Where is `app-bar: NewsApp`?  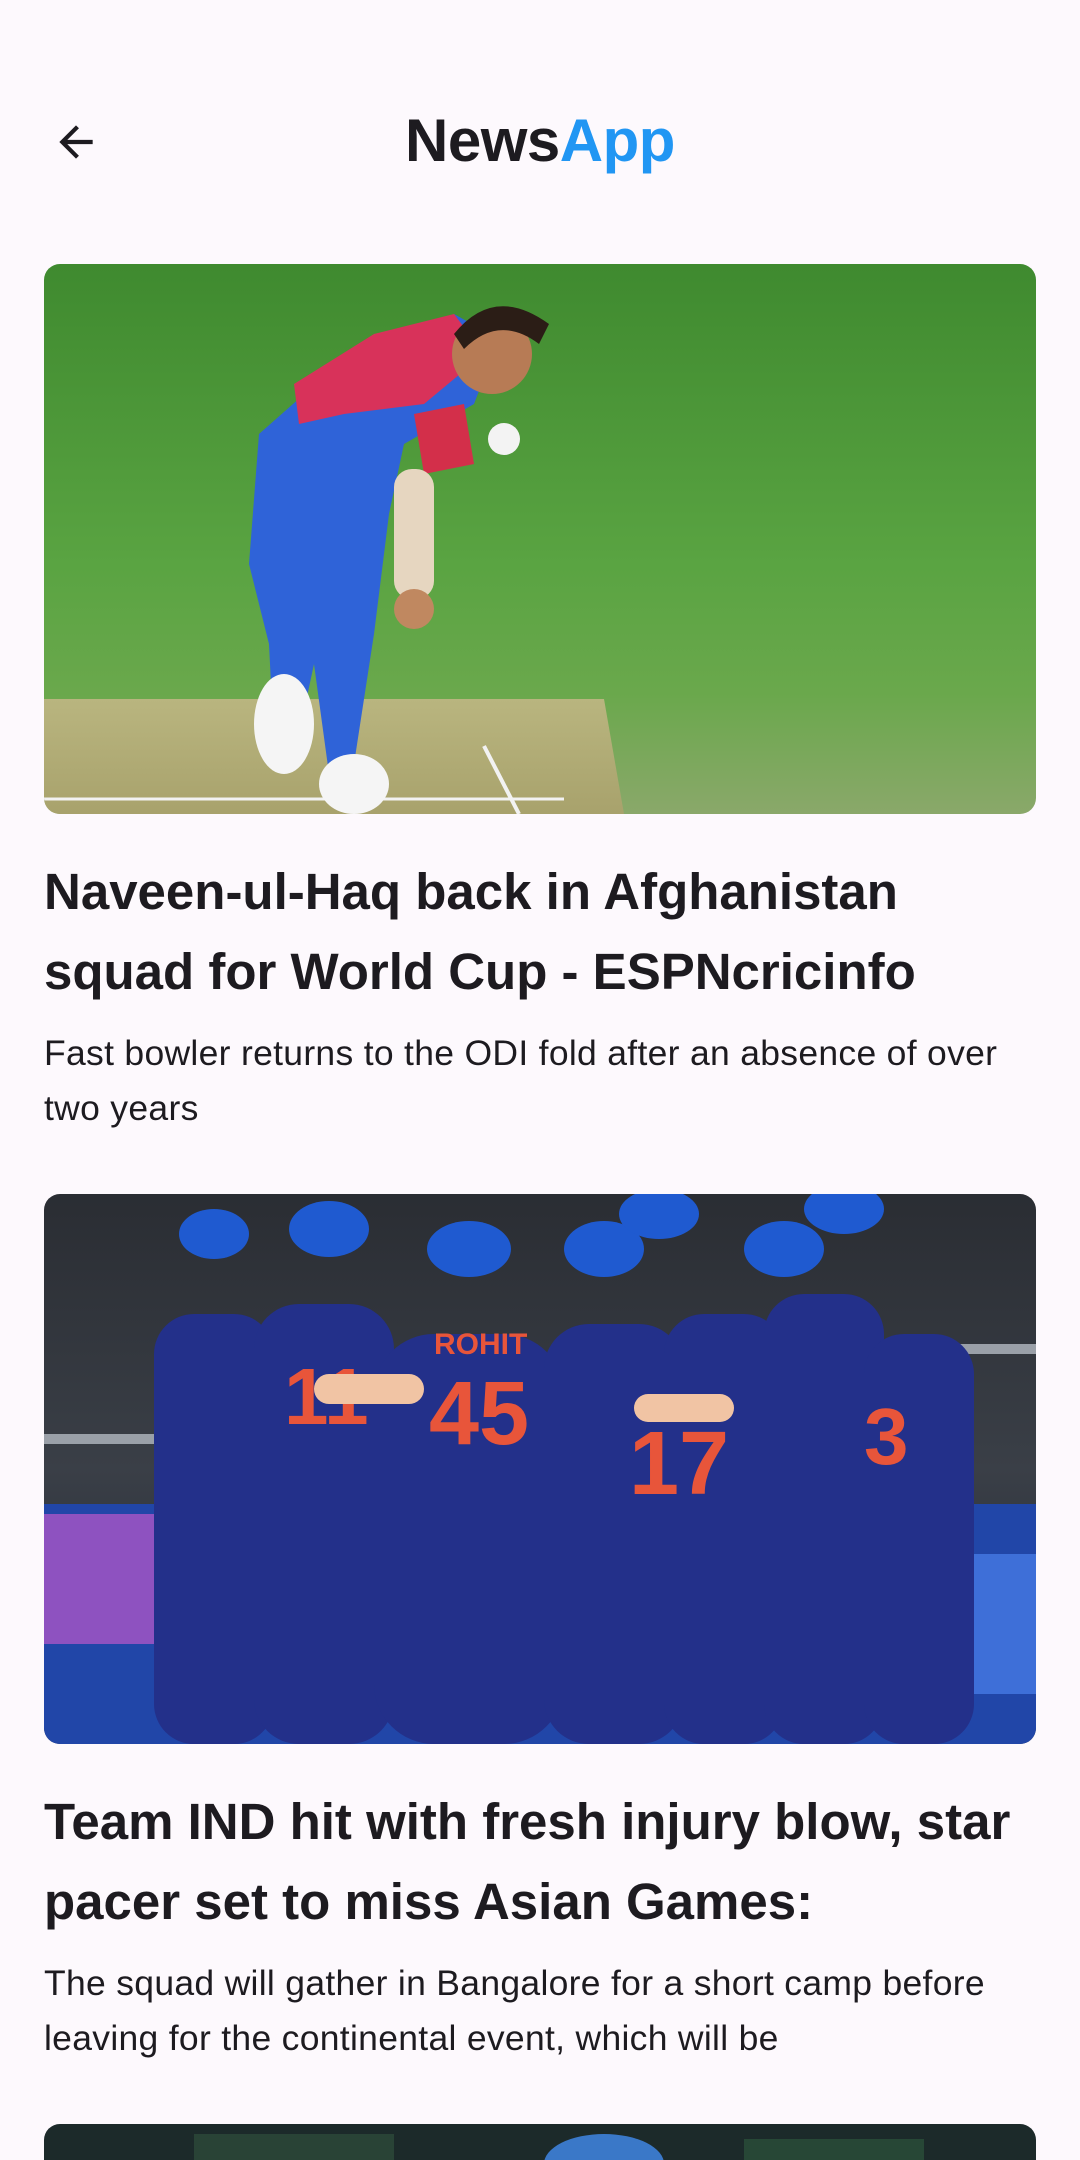 app-bar: NewsApp is located at coordinates (540, 140).